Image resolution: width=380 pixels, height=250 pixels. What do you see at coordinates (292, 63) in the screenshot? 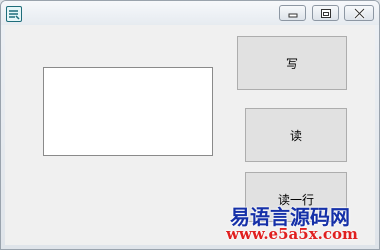
I see `write-button: 写` at bounding box center [292, 63].